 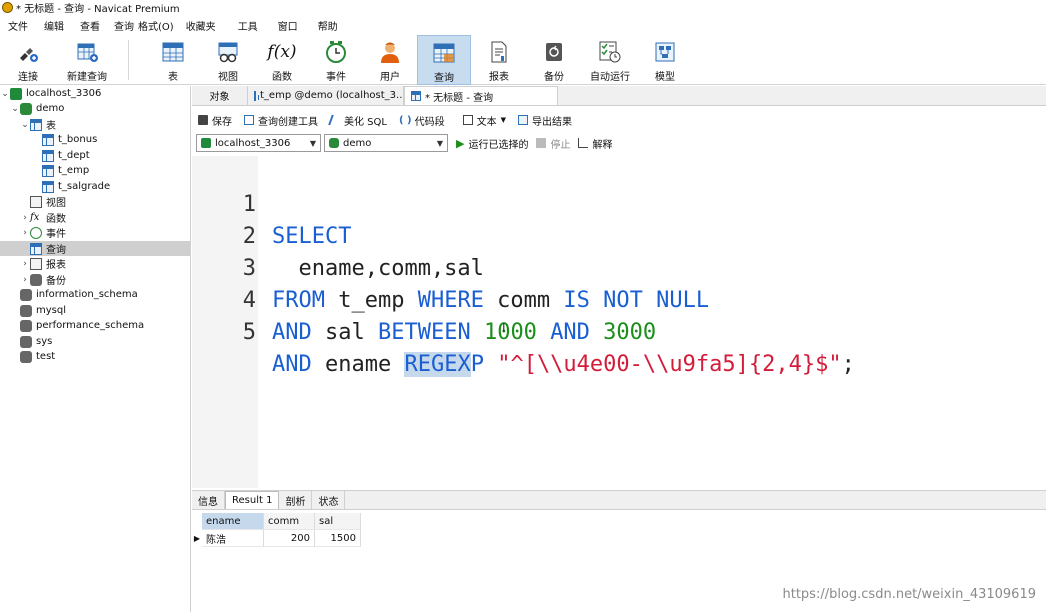 I want to click on tree-backups: › 备份, so click(x=95, y=279).